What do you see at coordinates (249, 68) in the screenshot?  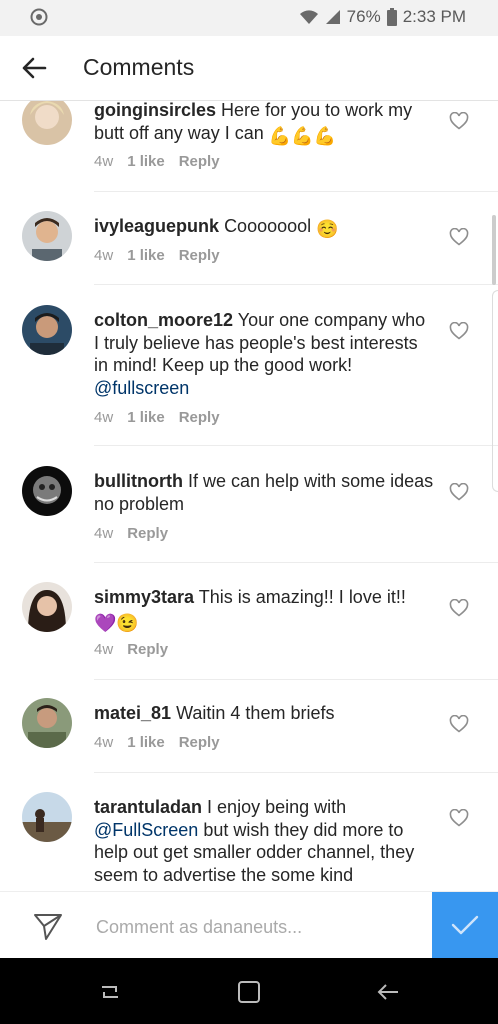 I see `header: Comments` at bounding box center [249, 68].